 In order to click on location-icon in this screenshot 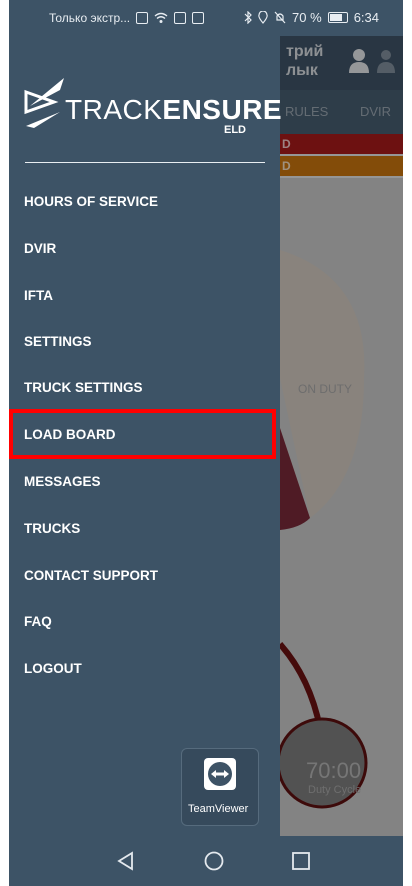, I will do `click(263, 17)`.